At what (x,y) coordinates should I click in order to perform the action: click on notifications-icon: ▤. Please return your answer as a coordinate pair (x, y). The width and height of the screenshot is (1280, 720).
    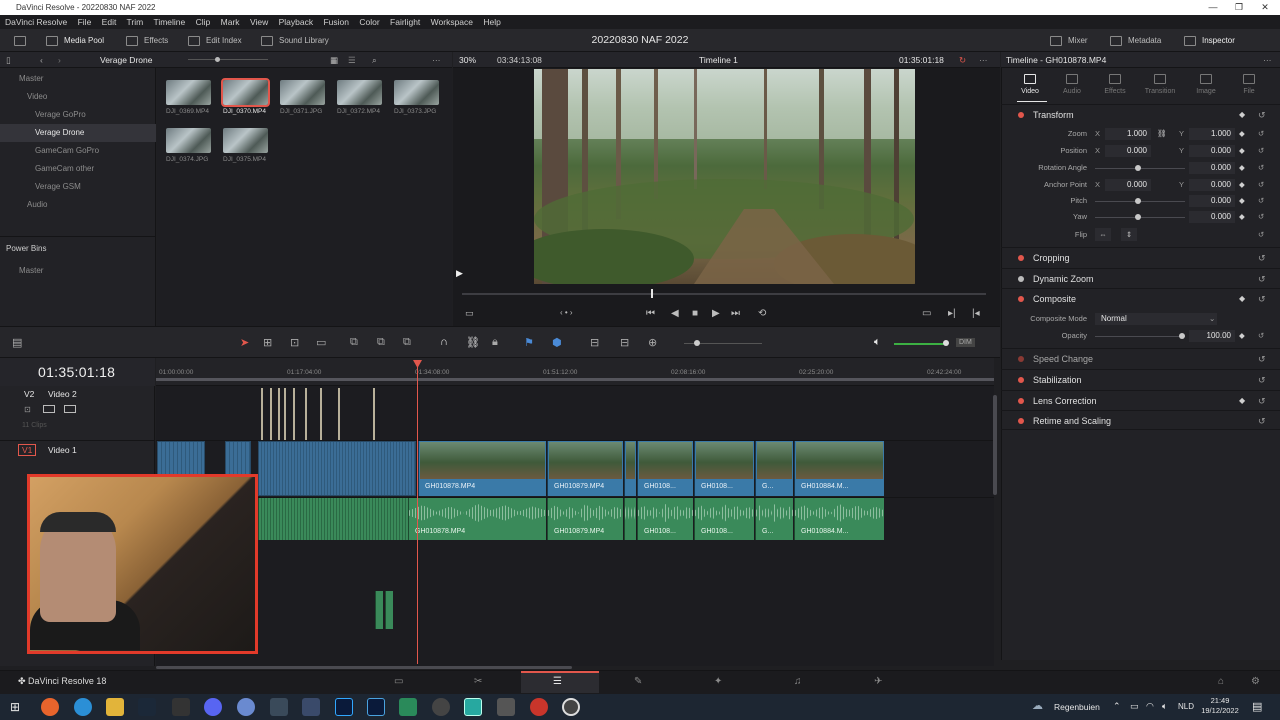
    Looking at the image, I should click on (1257, 706).